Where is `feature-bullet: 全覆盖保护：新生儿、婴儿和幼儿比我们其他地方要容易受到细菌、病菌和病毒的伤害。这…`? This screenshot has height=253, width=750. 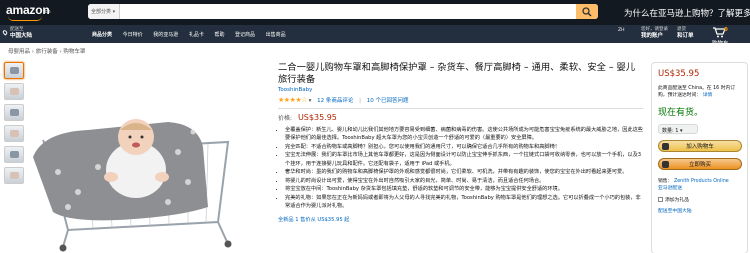 feature-bullet: 全覆盖保护：新生儿、婴儿和幼儿比我们其他地方要容易受到细菌、病菌和病毒的伤害。这… is located at coordinates (464, 134).